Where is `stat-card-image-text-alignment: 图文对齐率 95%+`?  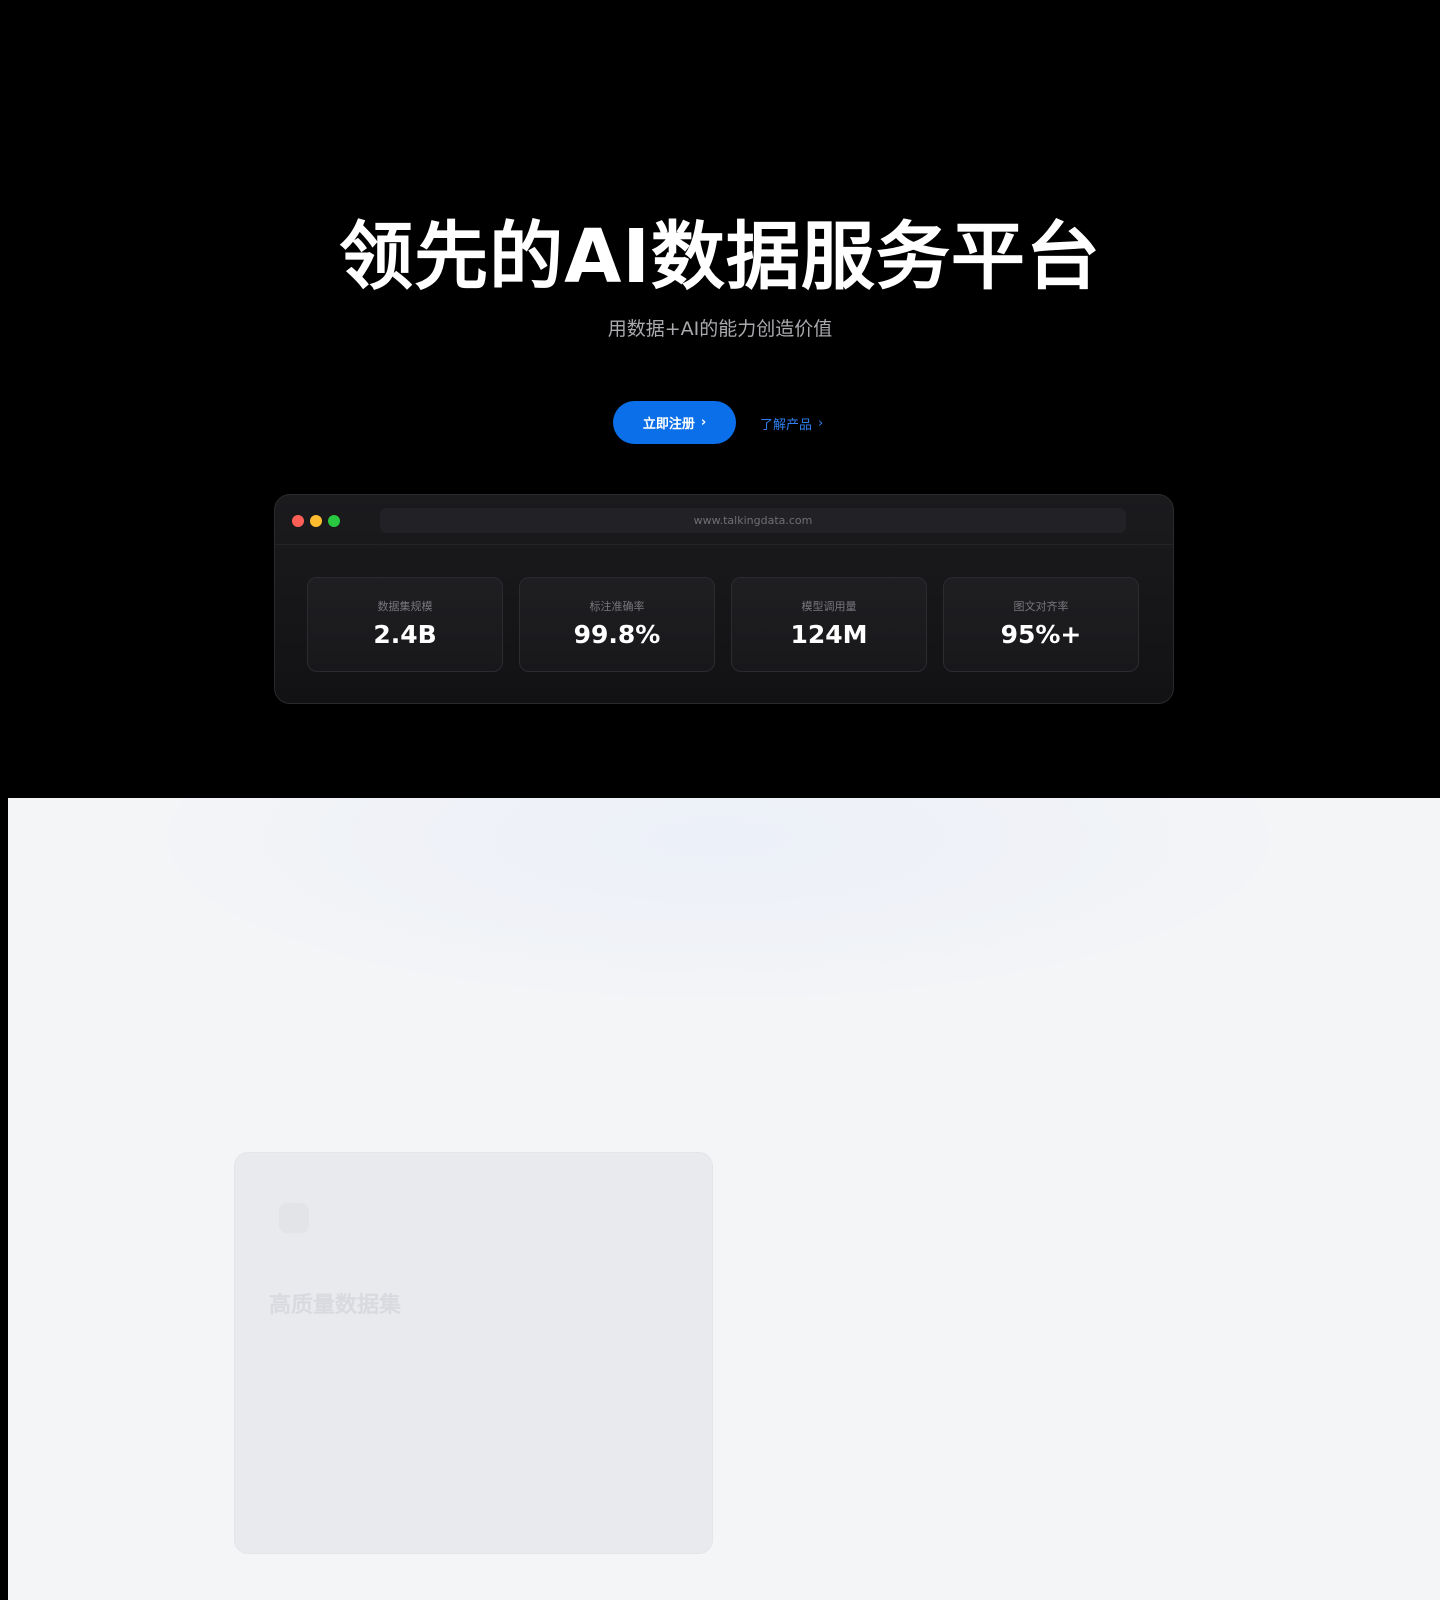
stat-card-image-text-alignment: 图文对齐率 95%+ is located at coordinates (1041, 624).